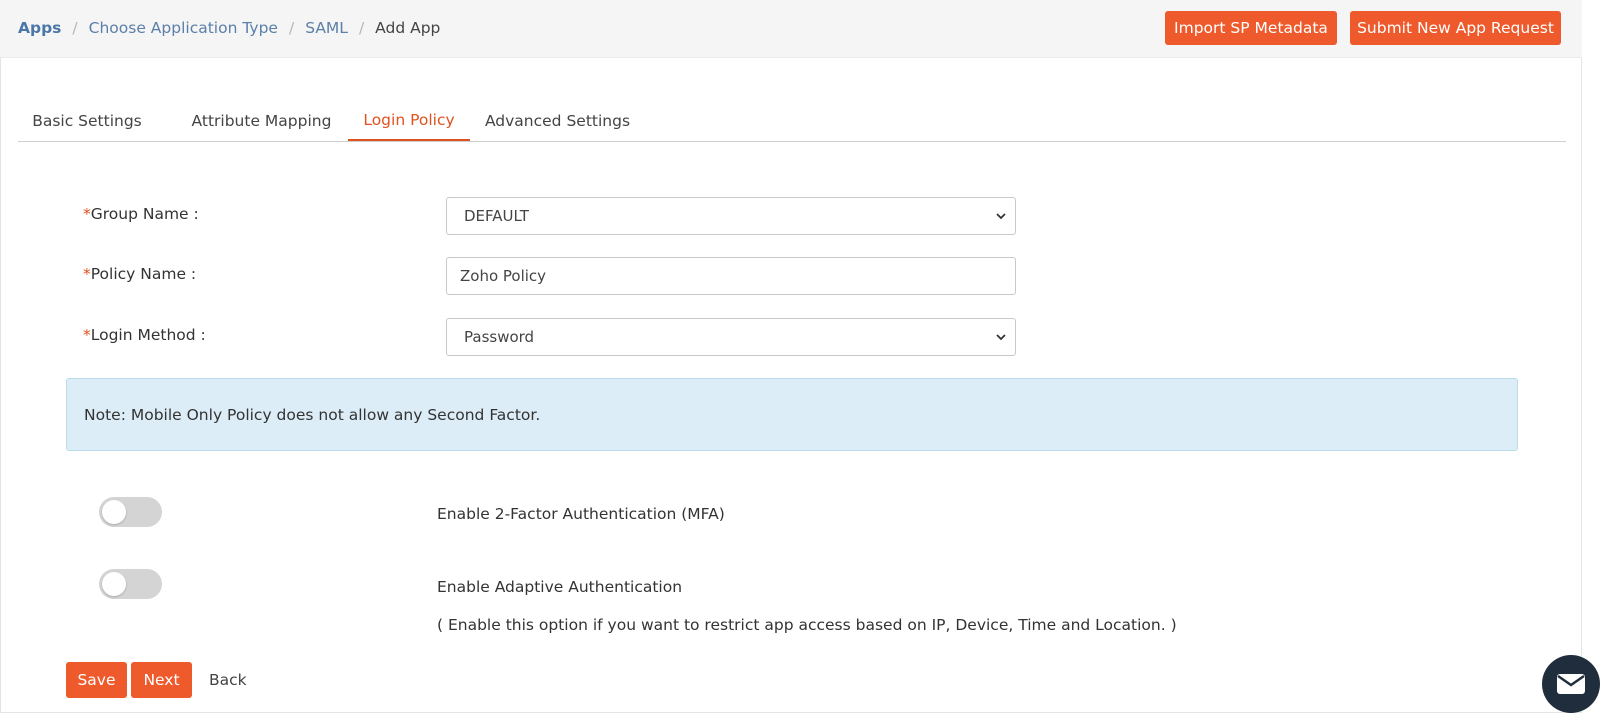 The image size is (1604, 715). Describe the element at coordinates (148, 335) in the screenshot. I see `login-method-label-text: Login Method :` at that location.